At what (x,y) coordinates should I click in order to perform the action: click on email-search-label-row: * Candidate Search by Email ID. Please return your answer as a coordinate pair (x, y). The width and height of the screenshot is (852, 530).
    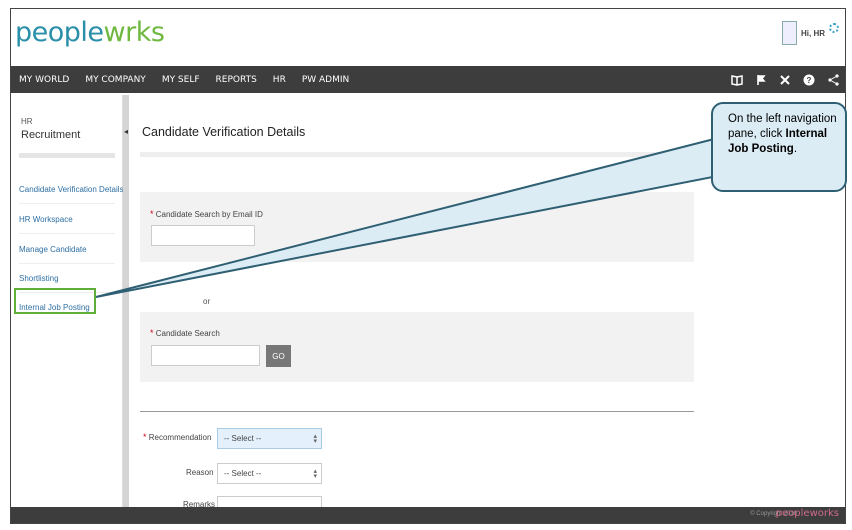
    Looking at the image, I should click on (206, 214).